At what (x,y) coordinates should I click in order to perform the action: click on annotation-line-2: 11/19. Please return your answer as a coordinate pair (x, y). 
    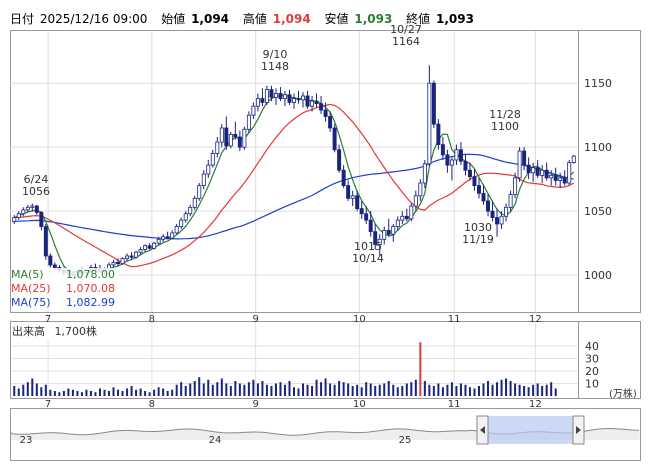
    Looking at the image, I should click on (478, 239).